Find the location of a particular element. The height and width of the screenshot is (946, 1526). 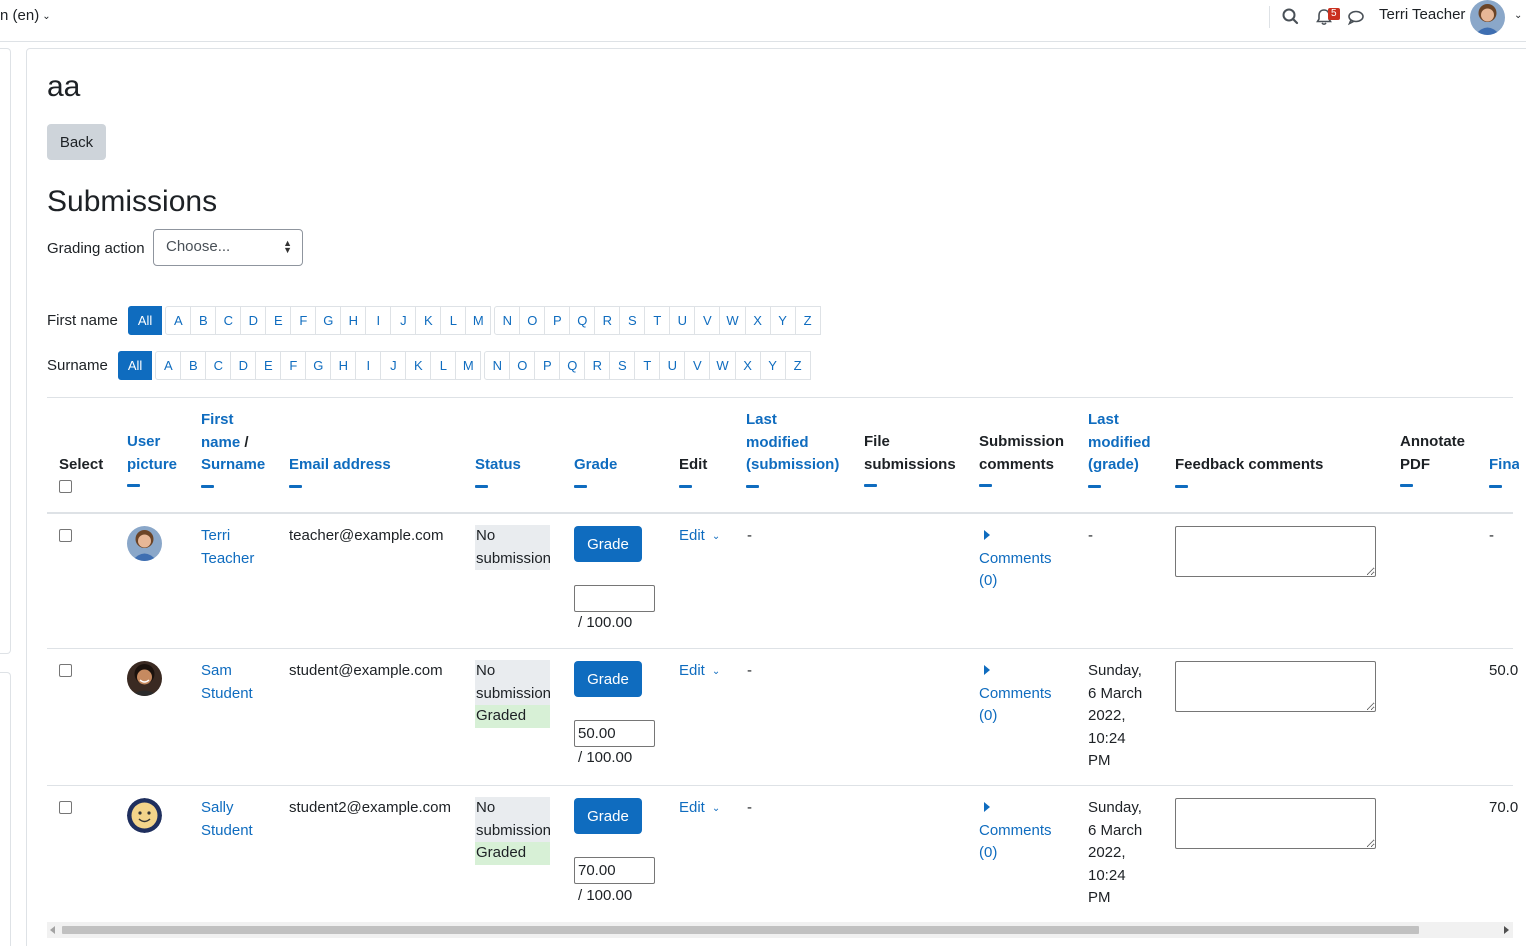

scroll-left-arrow-icon is located at coordinates (52, 930).